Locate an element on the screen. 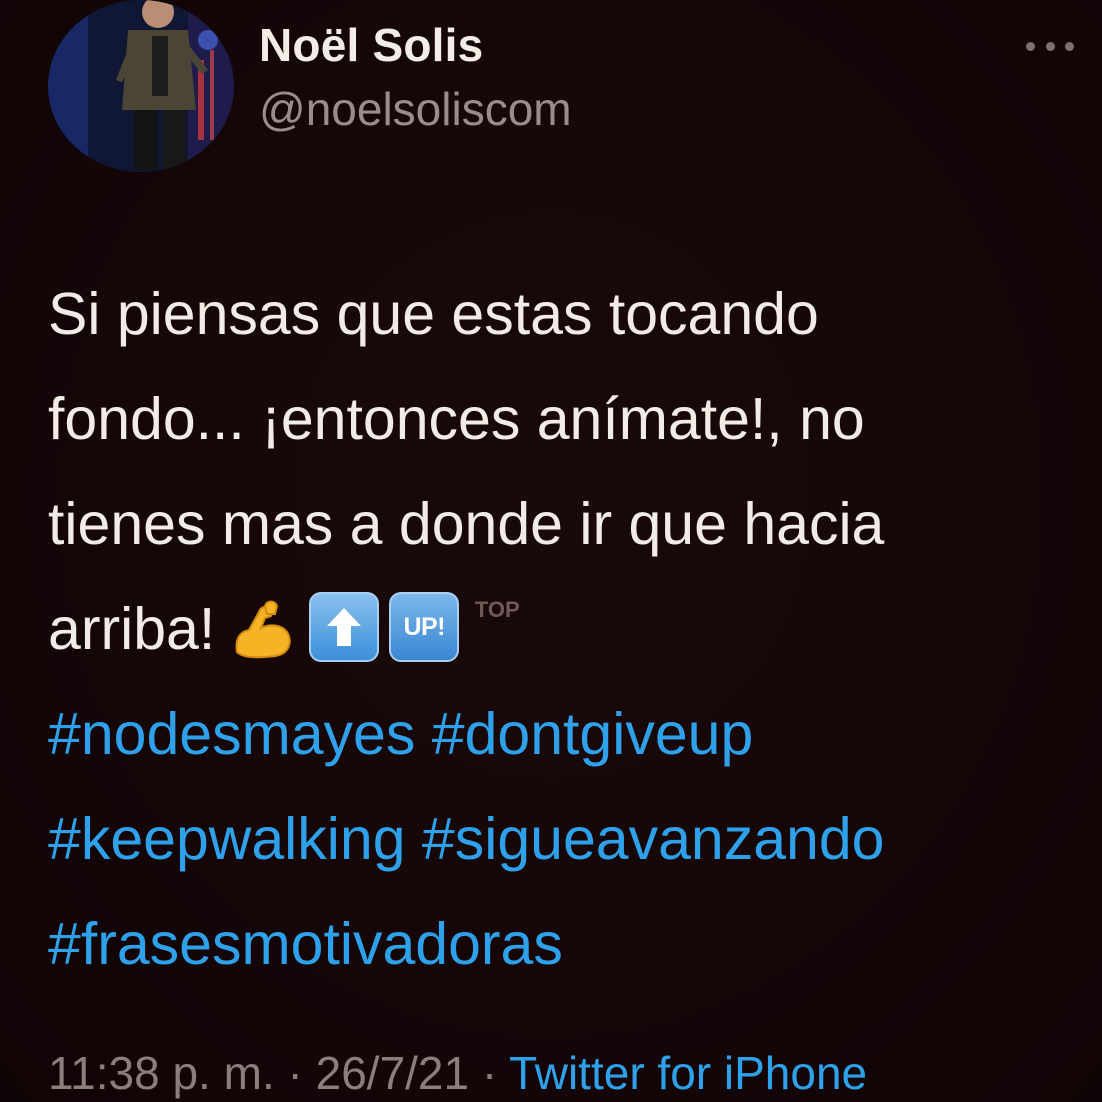 The image size is (1102, 1102). tweet-text-line-with-emoji: arriba! UP! TOP is located at coordinates (568, 629).